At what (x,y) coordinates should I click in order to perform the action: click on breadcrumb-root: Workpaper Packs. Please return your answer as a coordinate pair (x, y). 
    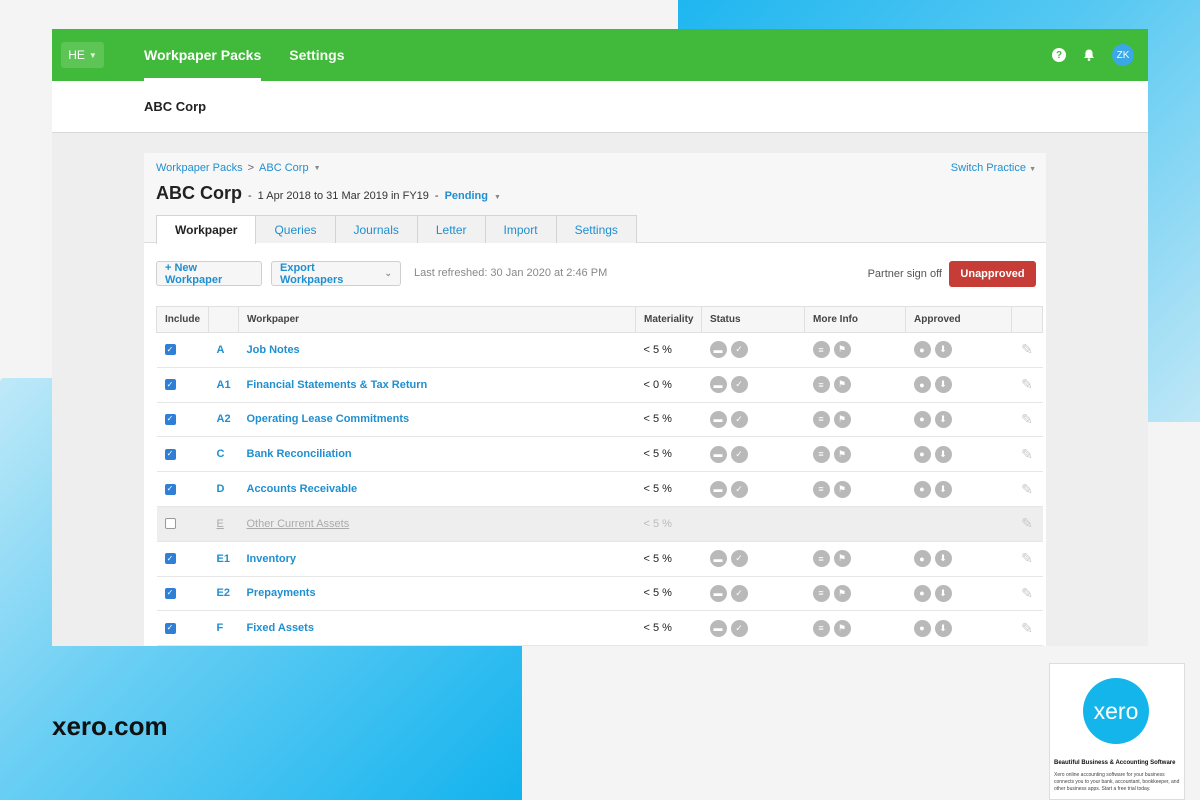
    Looking at the image, I should click on (199, 168).